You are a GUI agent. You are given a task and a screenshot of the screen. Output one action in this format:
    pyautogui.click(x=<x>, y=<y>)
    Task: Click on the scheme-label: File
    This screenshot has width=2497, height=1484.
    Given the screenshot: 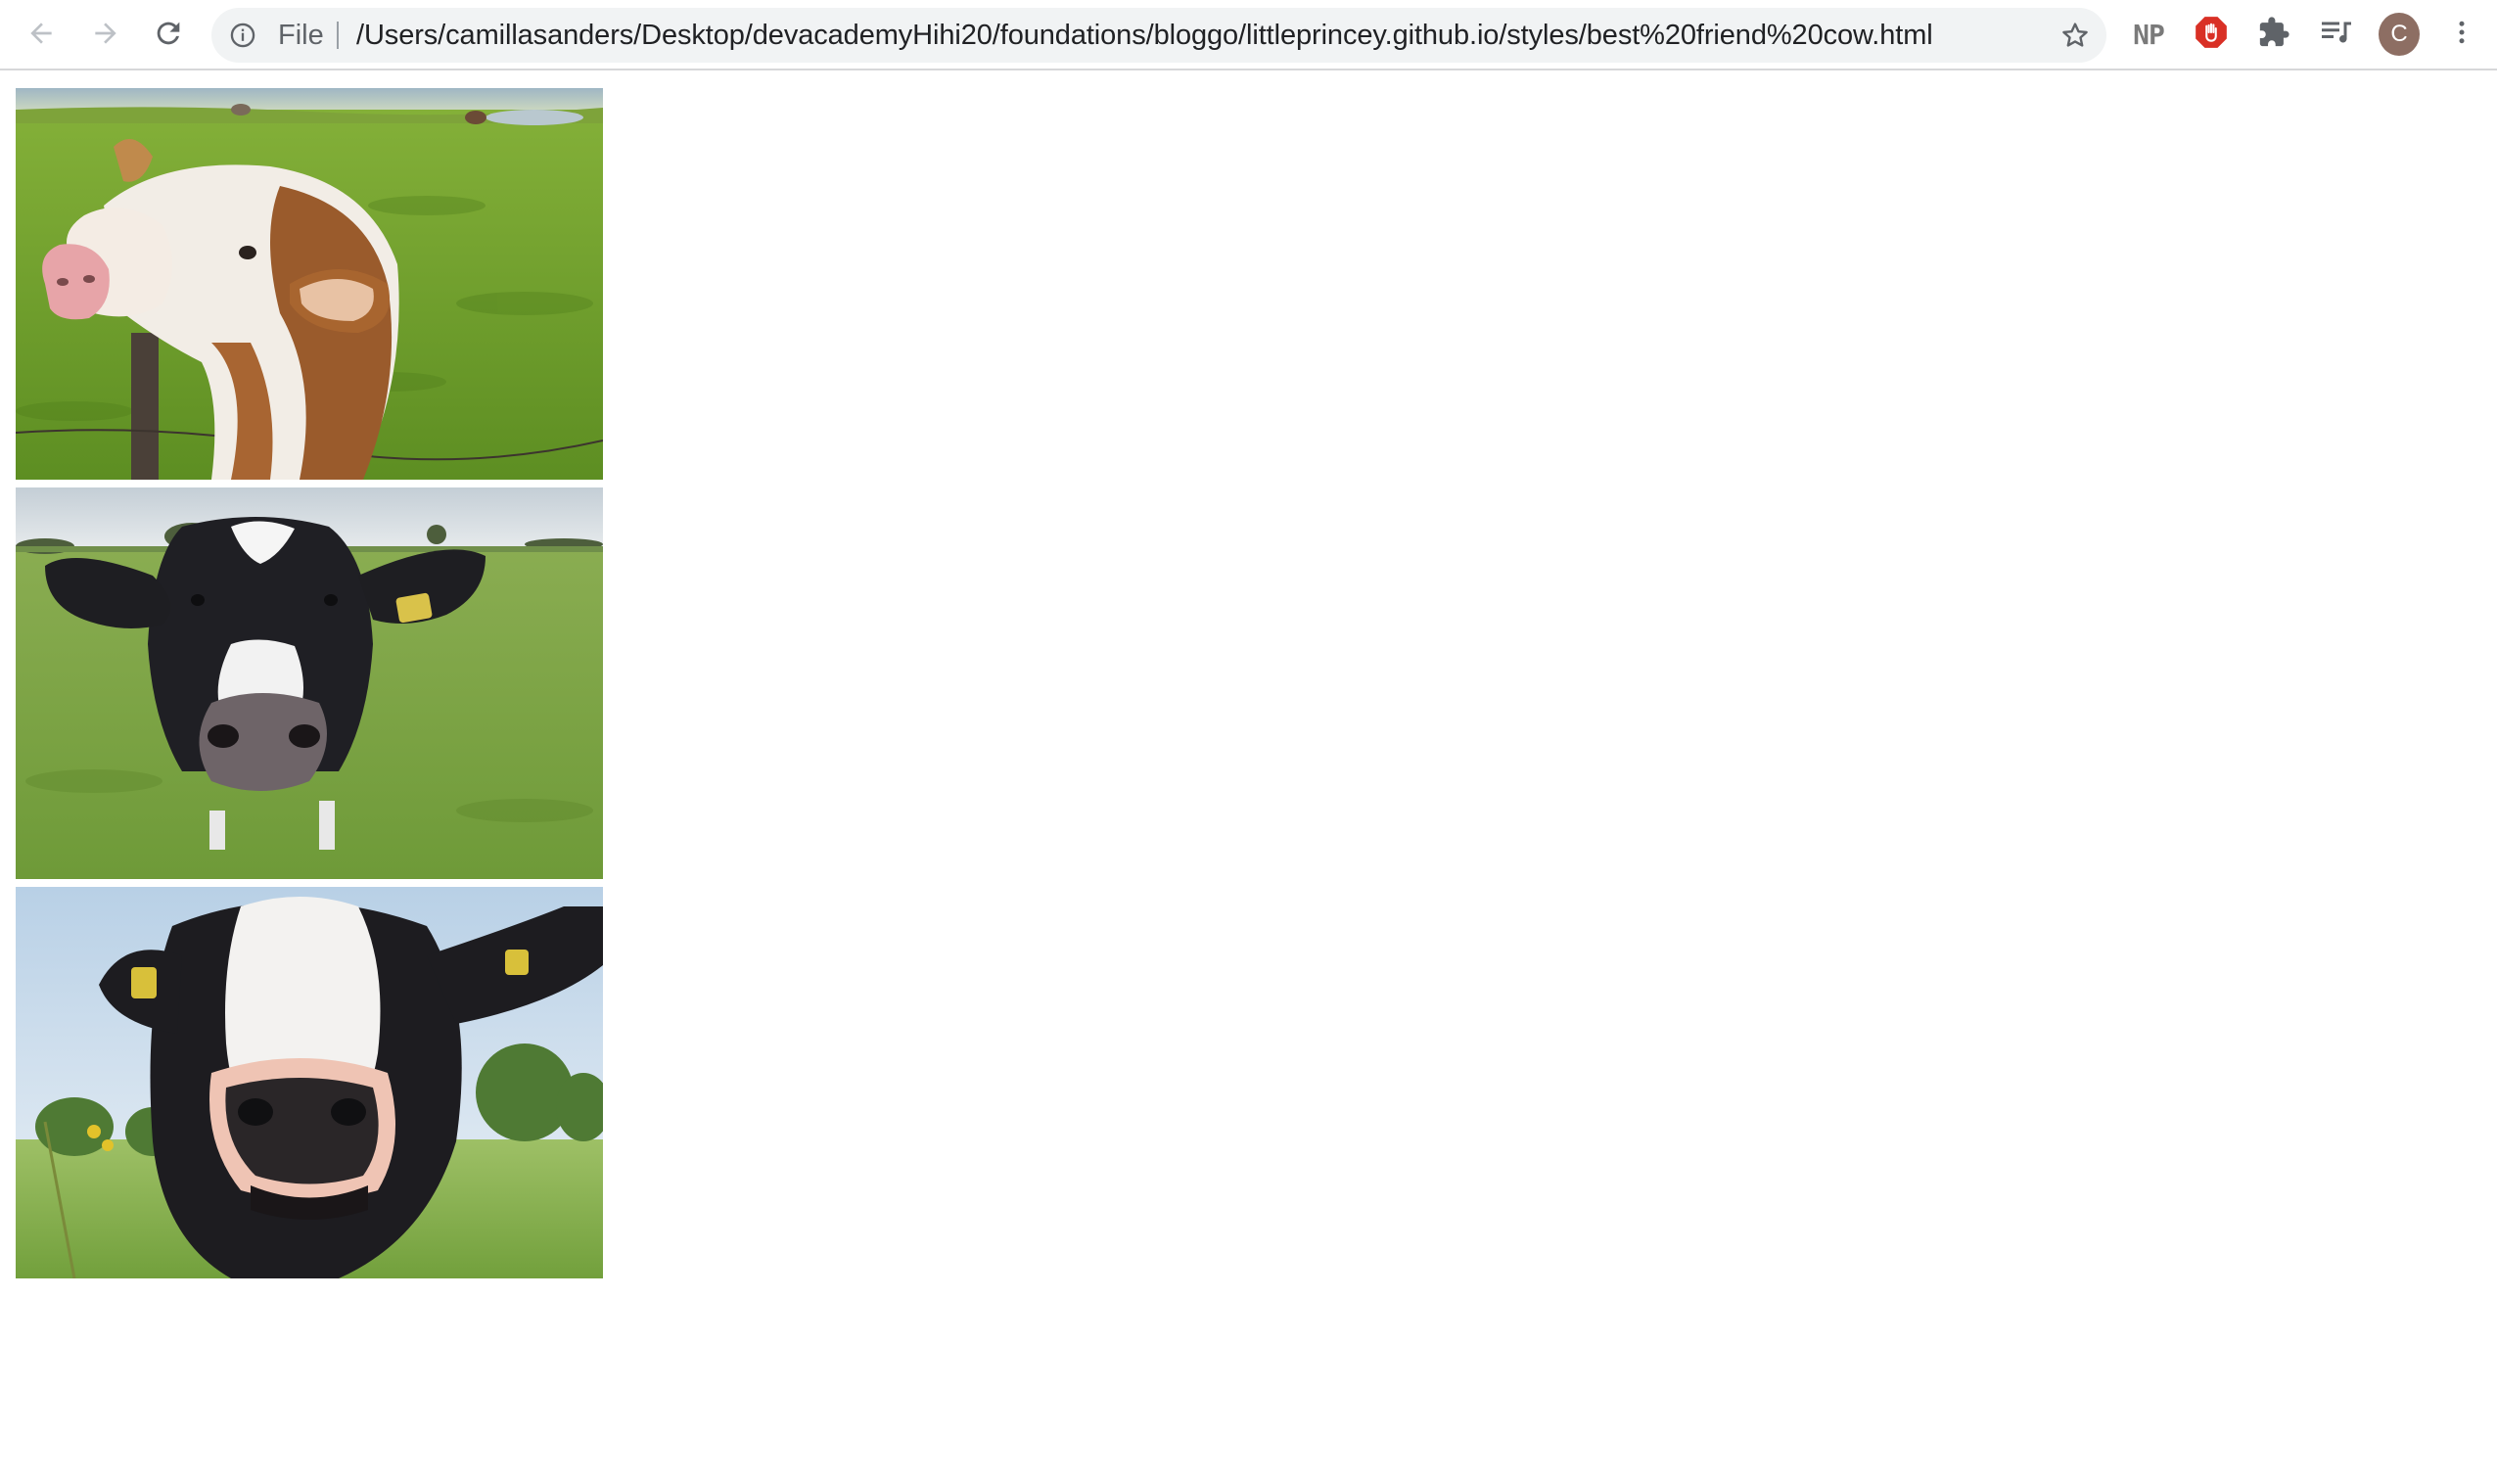 What is the action you would take?
    pyautogui.click(x=301, y=35)
    